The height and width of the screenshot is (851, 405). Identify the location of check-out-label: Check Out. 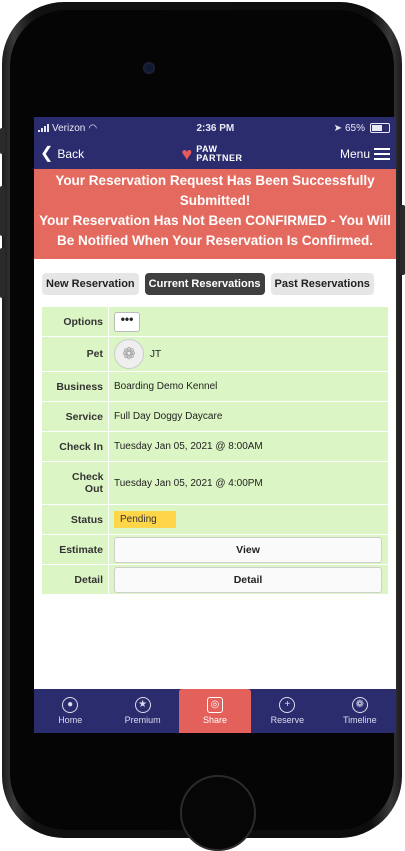
(88, 483).